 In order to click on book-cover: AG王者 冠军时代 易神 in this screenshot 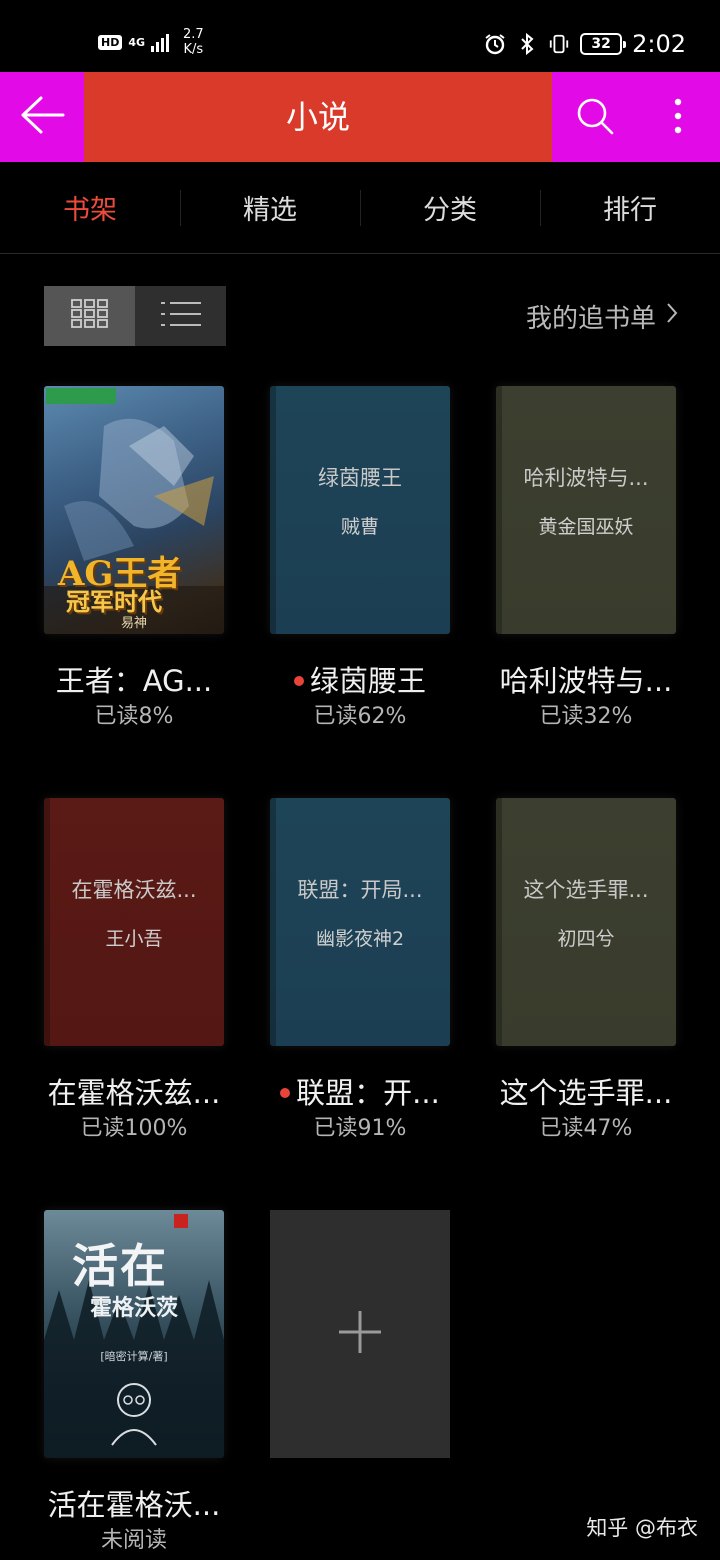, I will do `click(134, 510)`.